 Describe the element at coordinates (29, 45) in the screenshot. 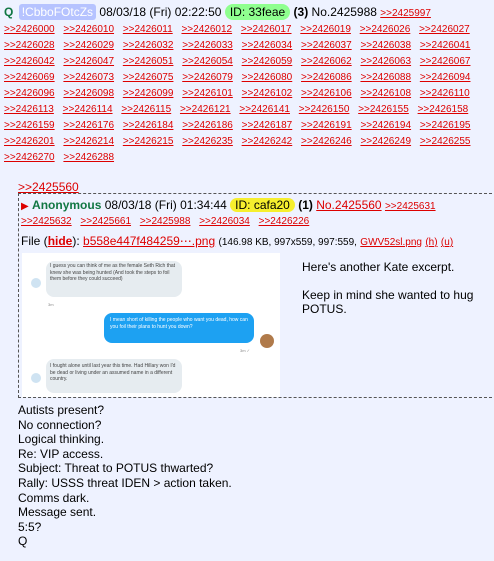

I see `reply-link: >>2426028` at that location.